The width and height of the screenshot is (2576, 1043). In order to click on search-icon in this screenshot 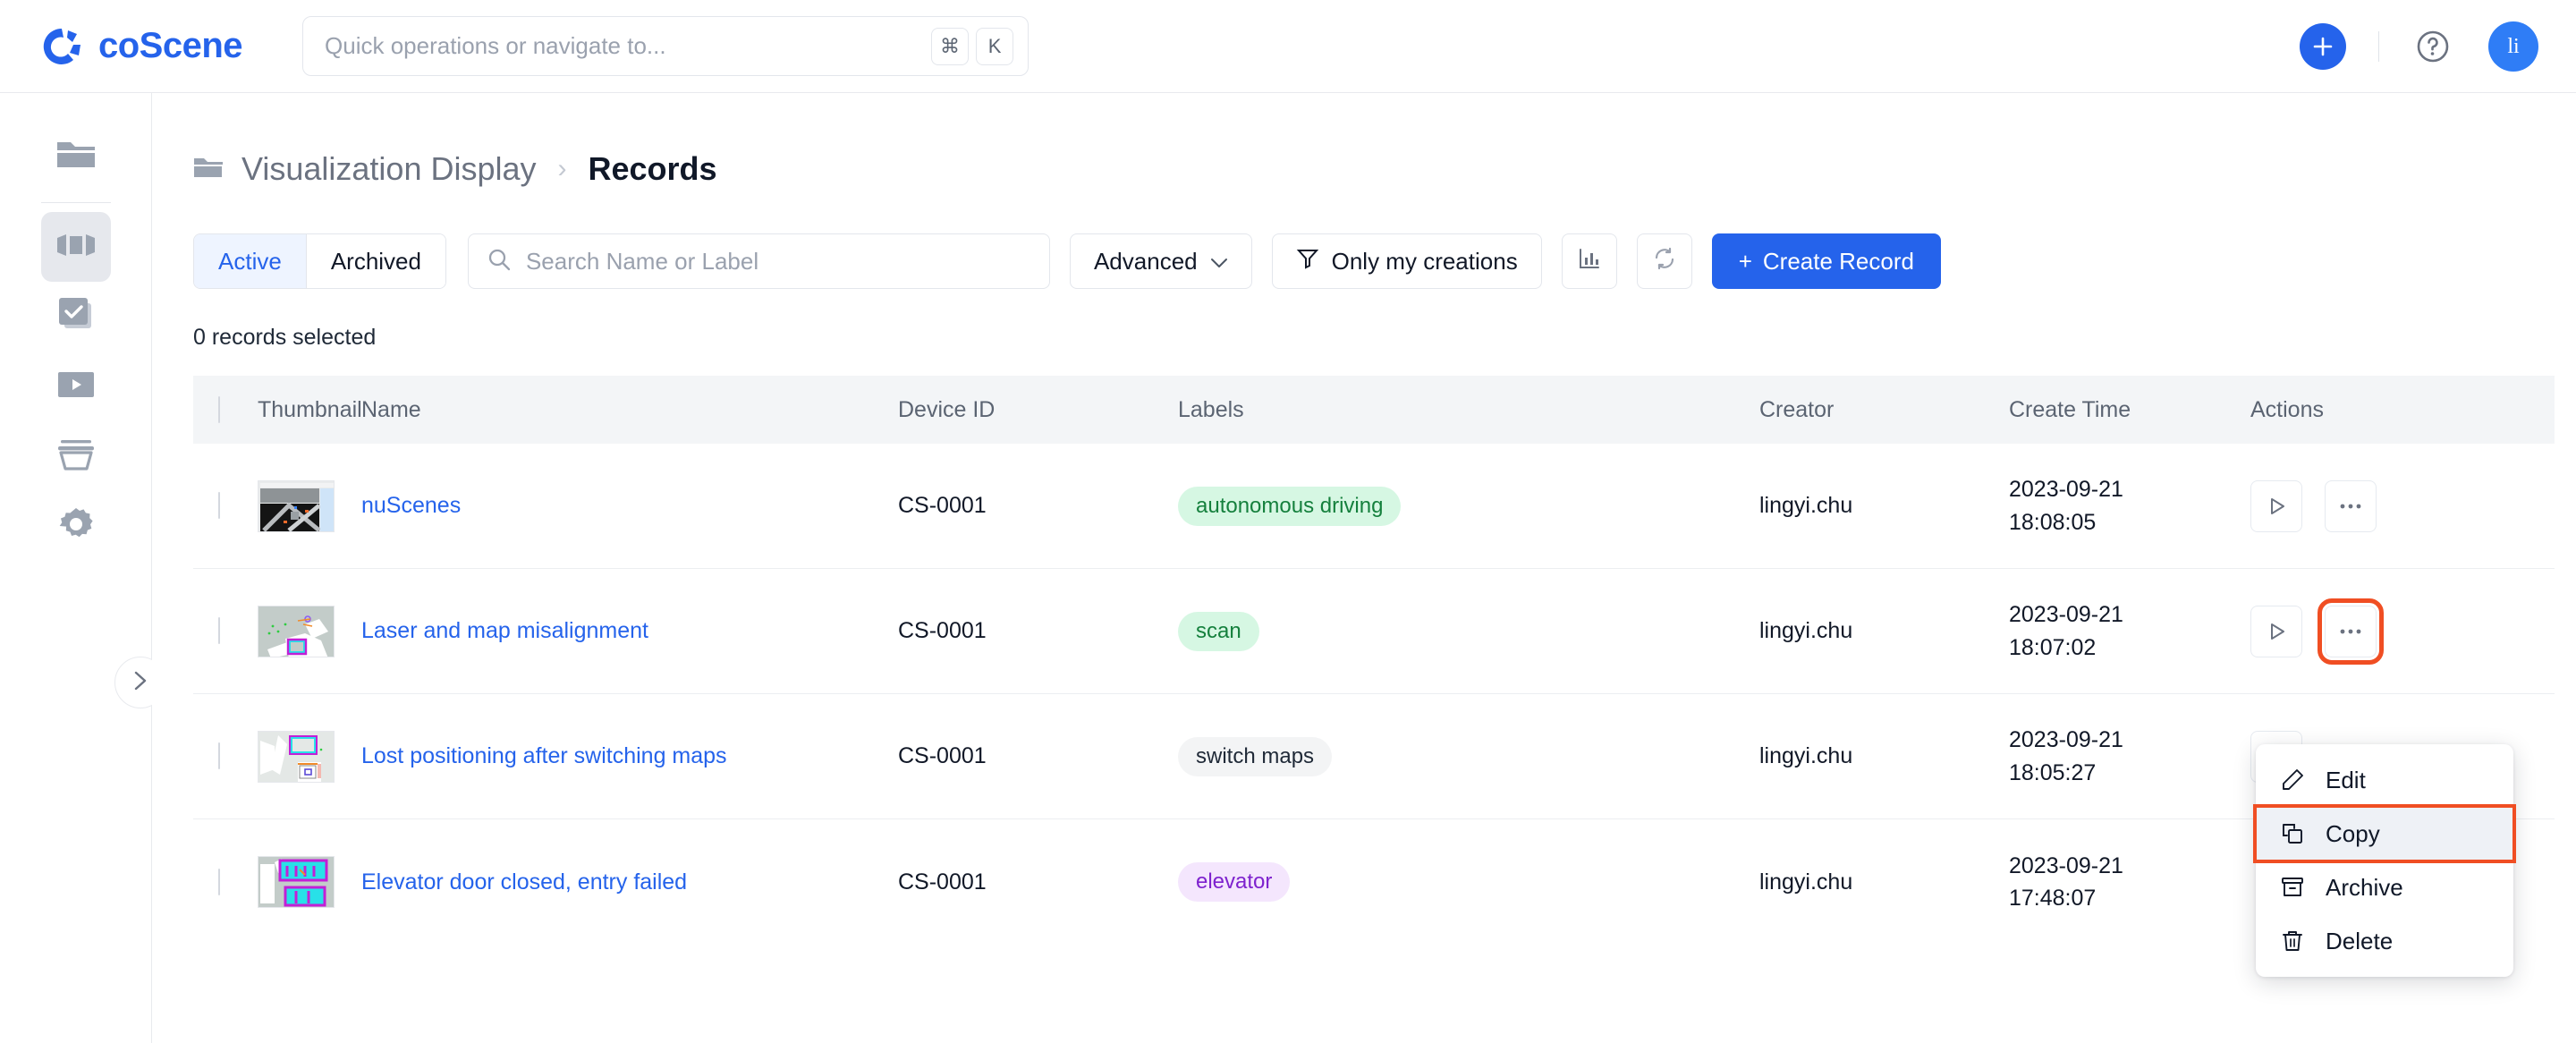, I will do `click(499, 261)`.